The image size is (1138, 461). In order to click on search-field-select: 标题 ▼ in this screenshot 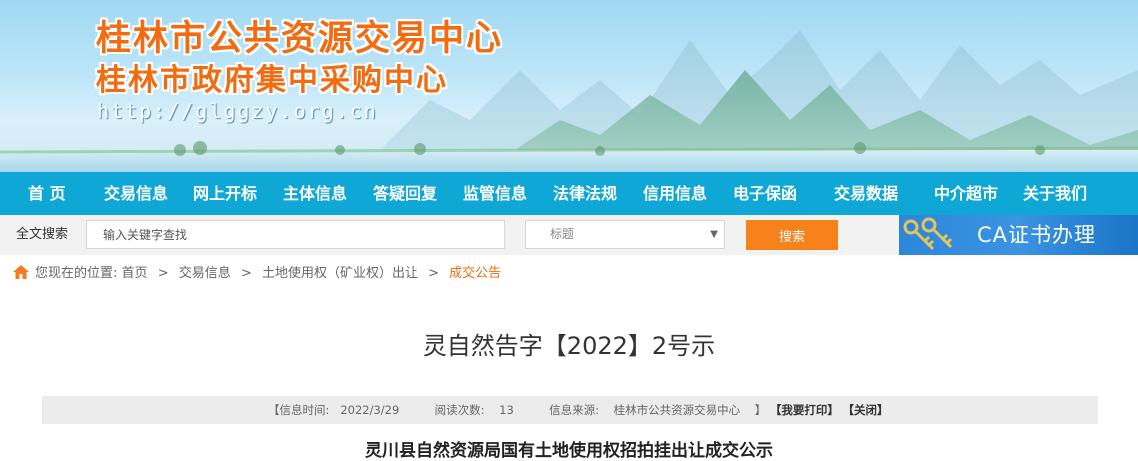, I will do `click(625, 234)`.